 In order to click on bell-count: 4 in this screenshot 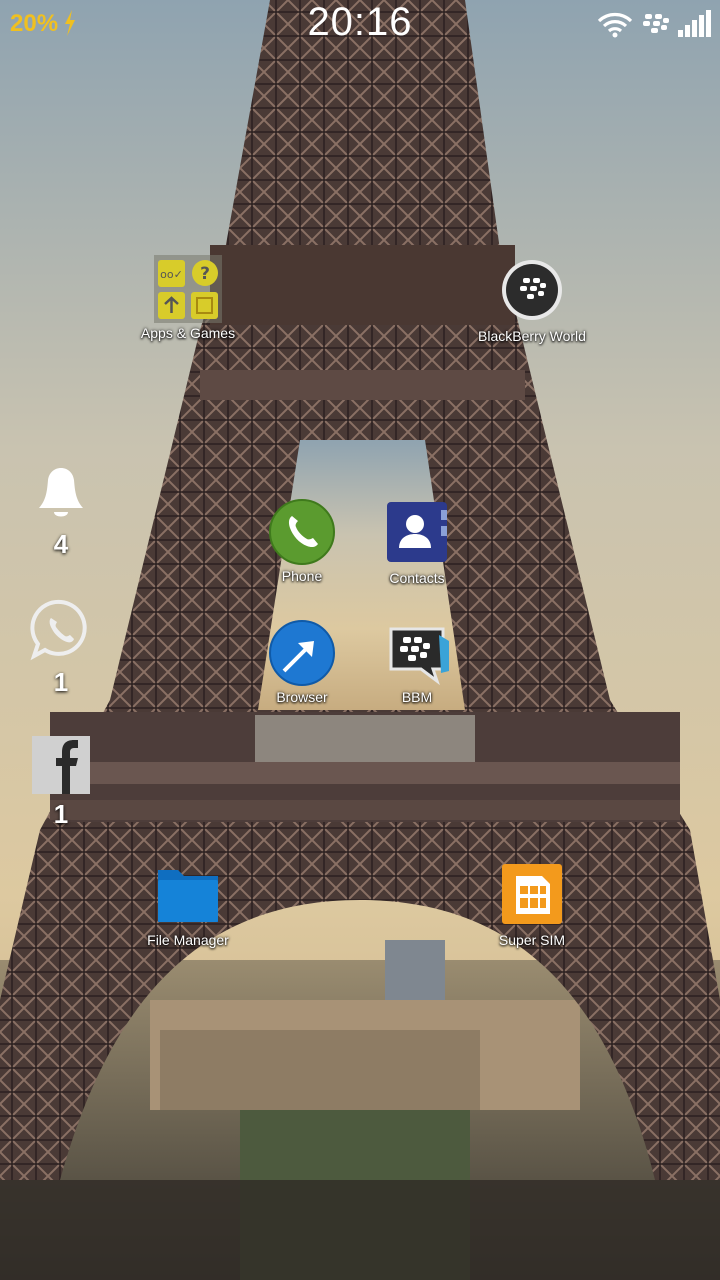, I will do `click(61, 544)`.